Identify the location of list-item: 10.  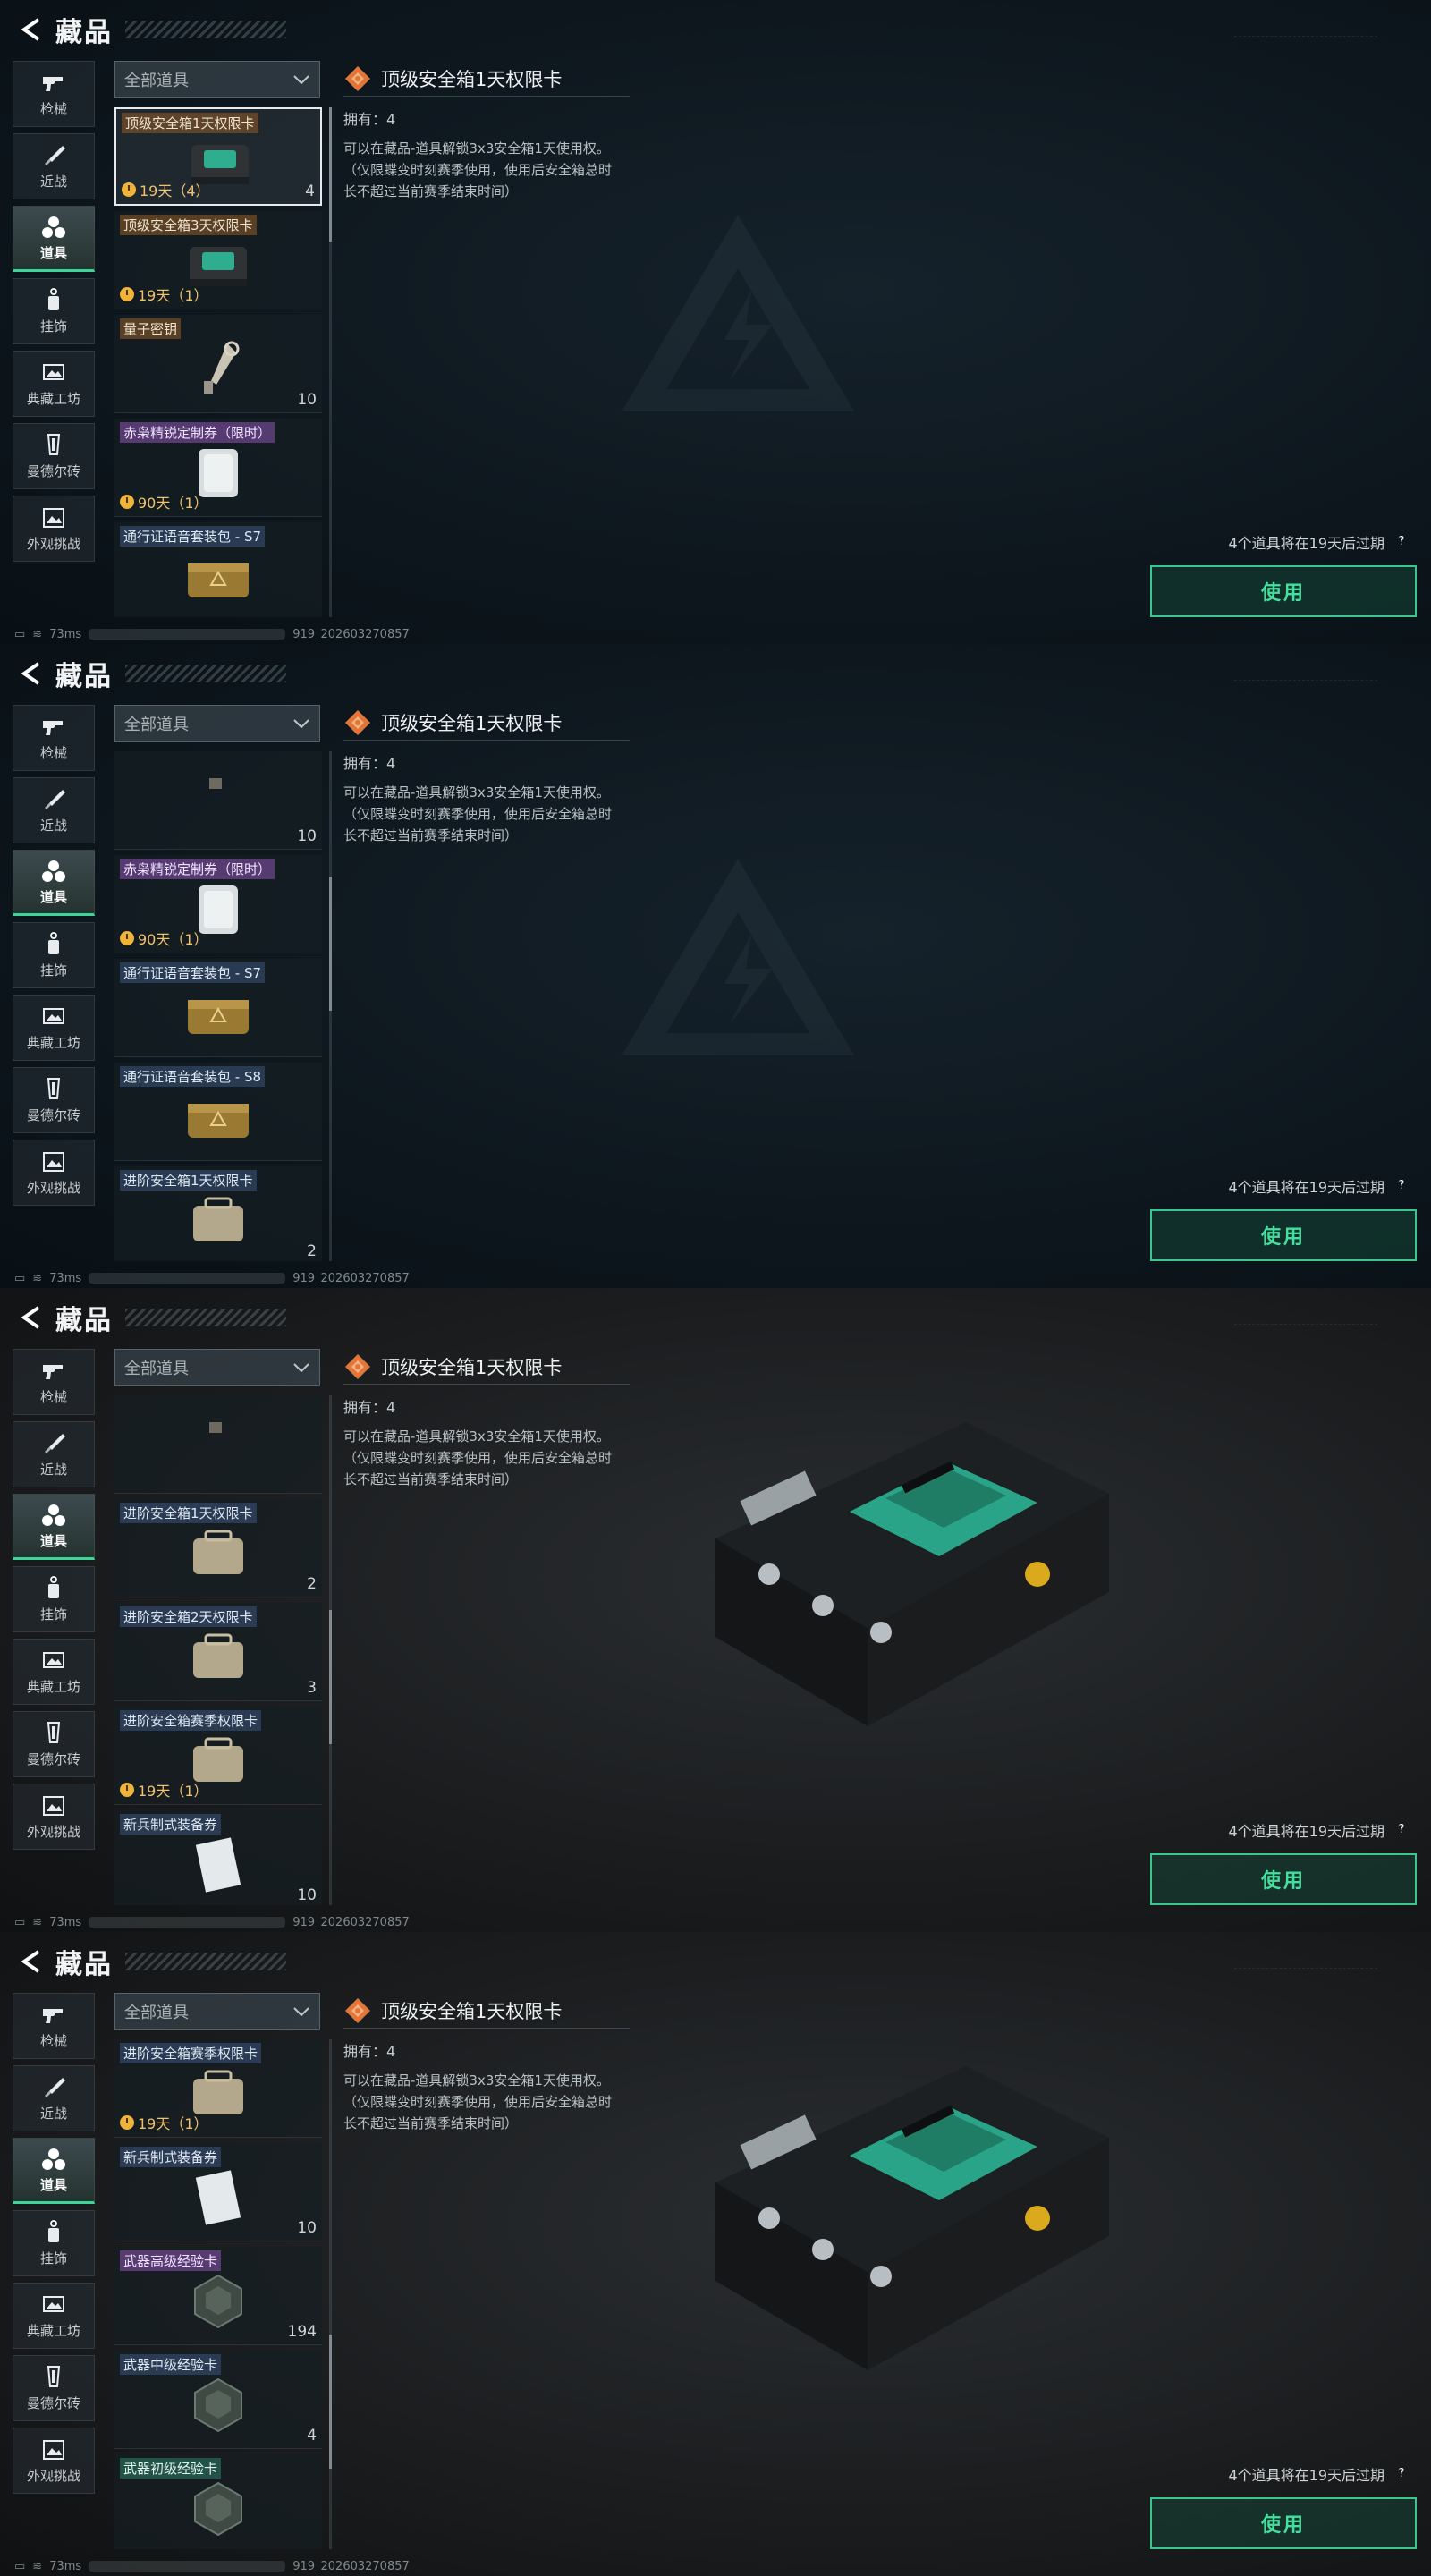
(218, 800).